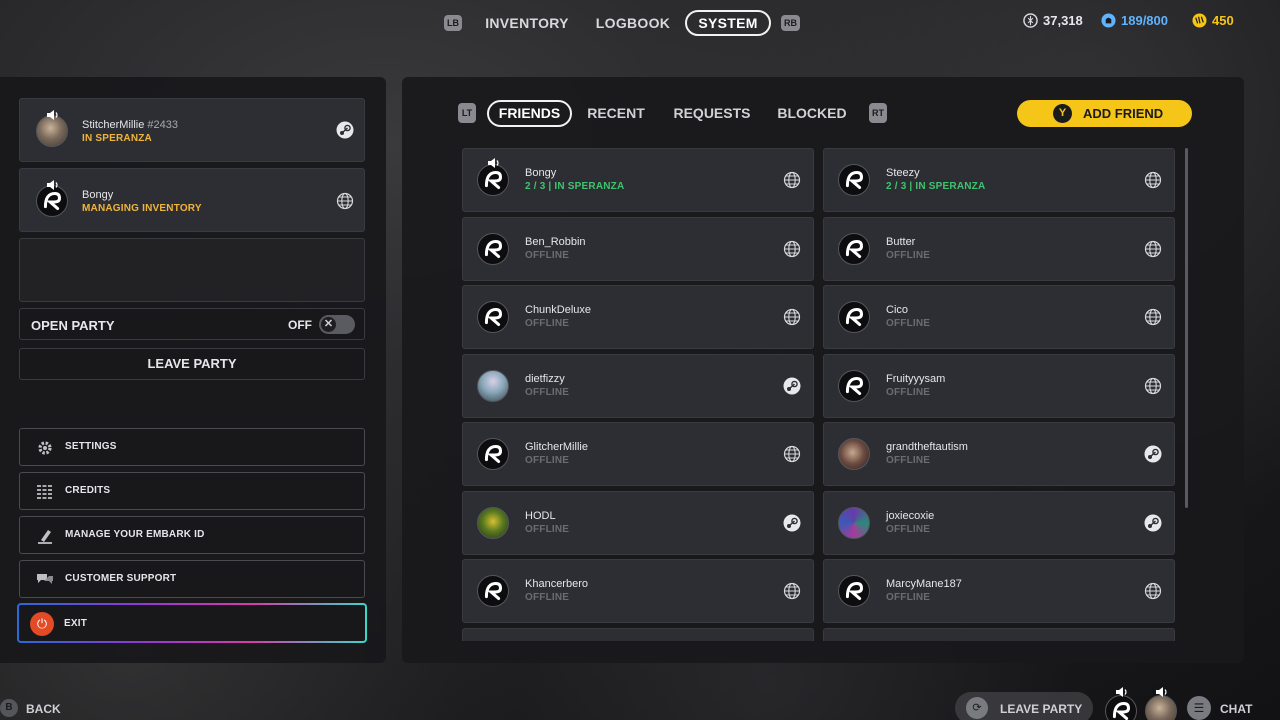 The image size is (1280, 720). Describe the element at coordinates (9, 708) in the screenshot. I see `b-button-icon: B` at that location.